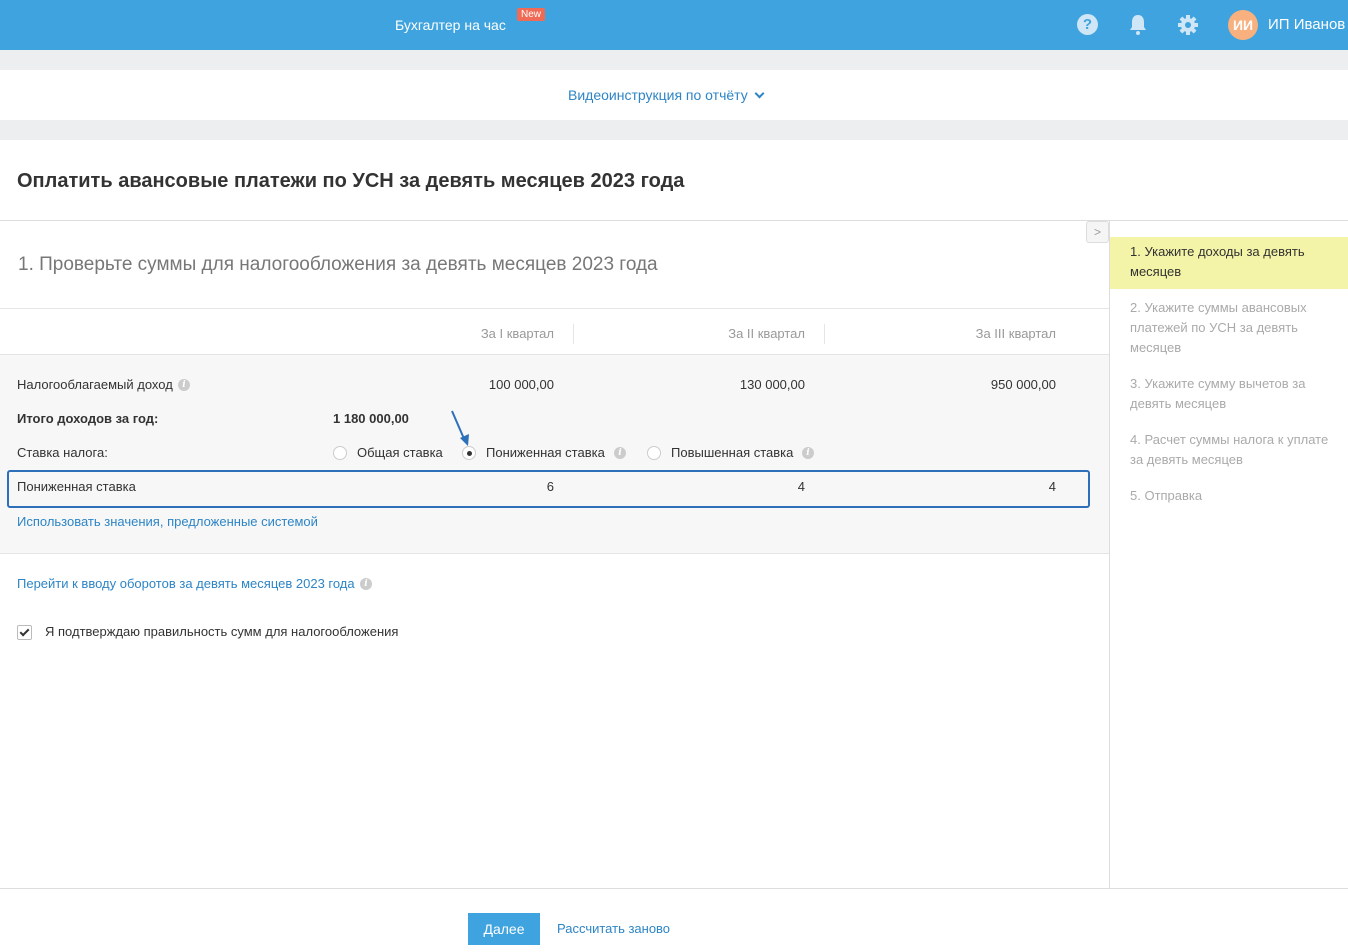 The image size is (1348, 952). What do you see at coordinates (1235, 262) in the screenshot?
I see `step-1: 1. Укажите доходы за девять месяцев` at bounding box center [1235, 262].